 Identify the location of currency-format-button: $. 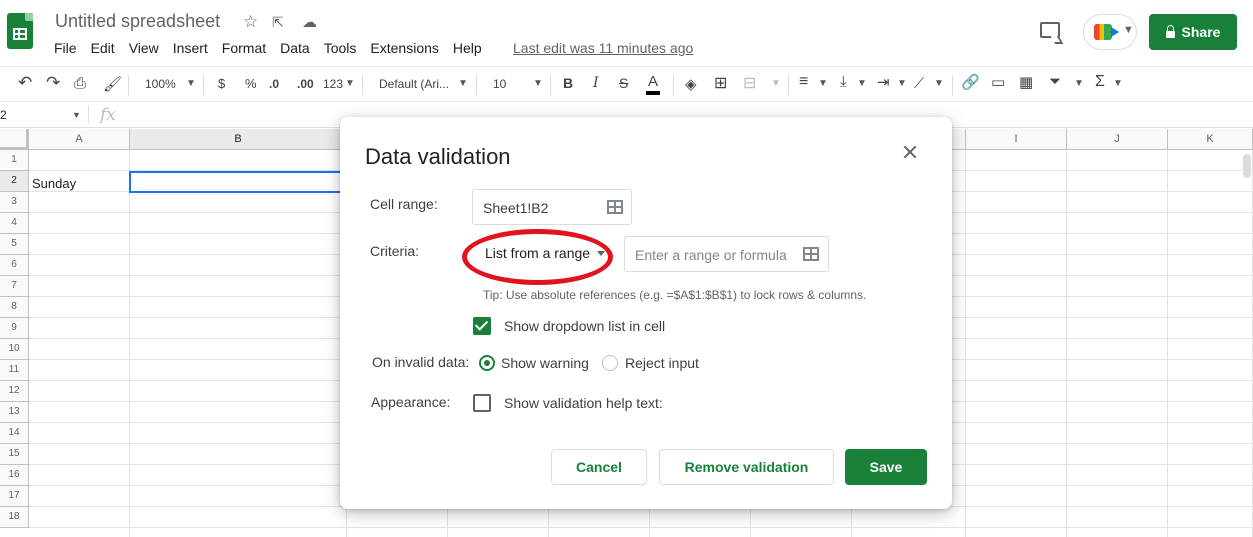
(221, 83).